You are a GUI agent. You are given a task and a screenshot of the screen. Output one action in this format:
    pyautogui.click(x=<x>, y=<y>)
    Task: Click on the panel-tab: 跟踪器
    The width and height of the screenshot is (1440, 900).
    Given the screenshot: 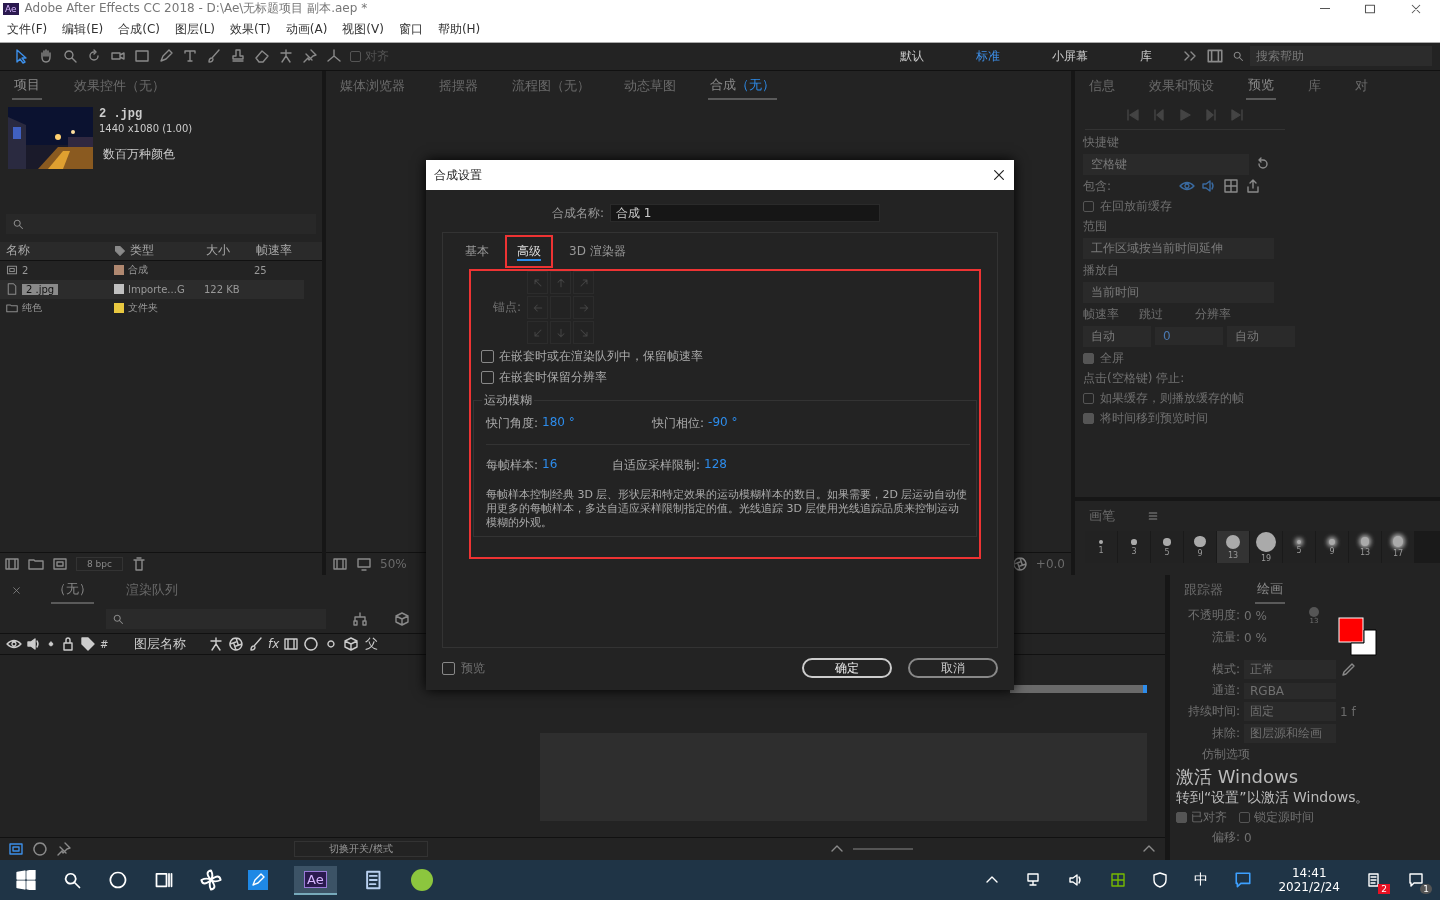 What is the action you would take?
    pyautogui.click(x=1203, y=590)
    